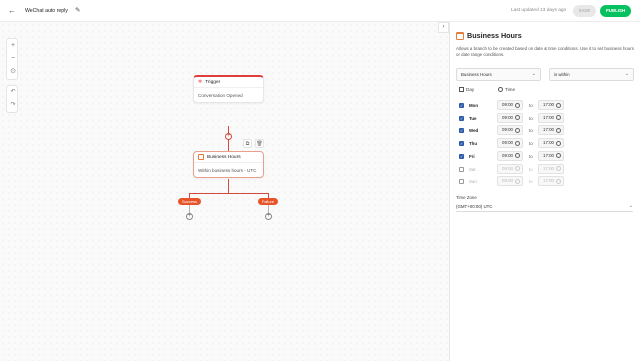  What do you see at coordinates (13, 105) in the screenshot?
I see `redo-icon: ↷` at bounding box center [13, 105].